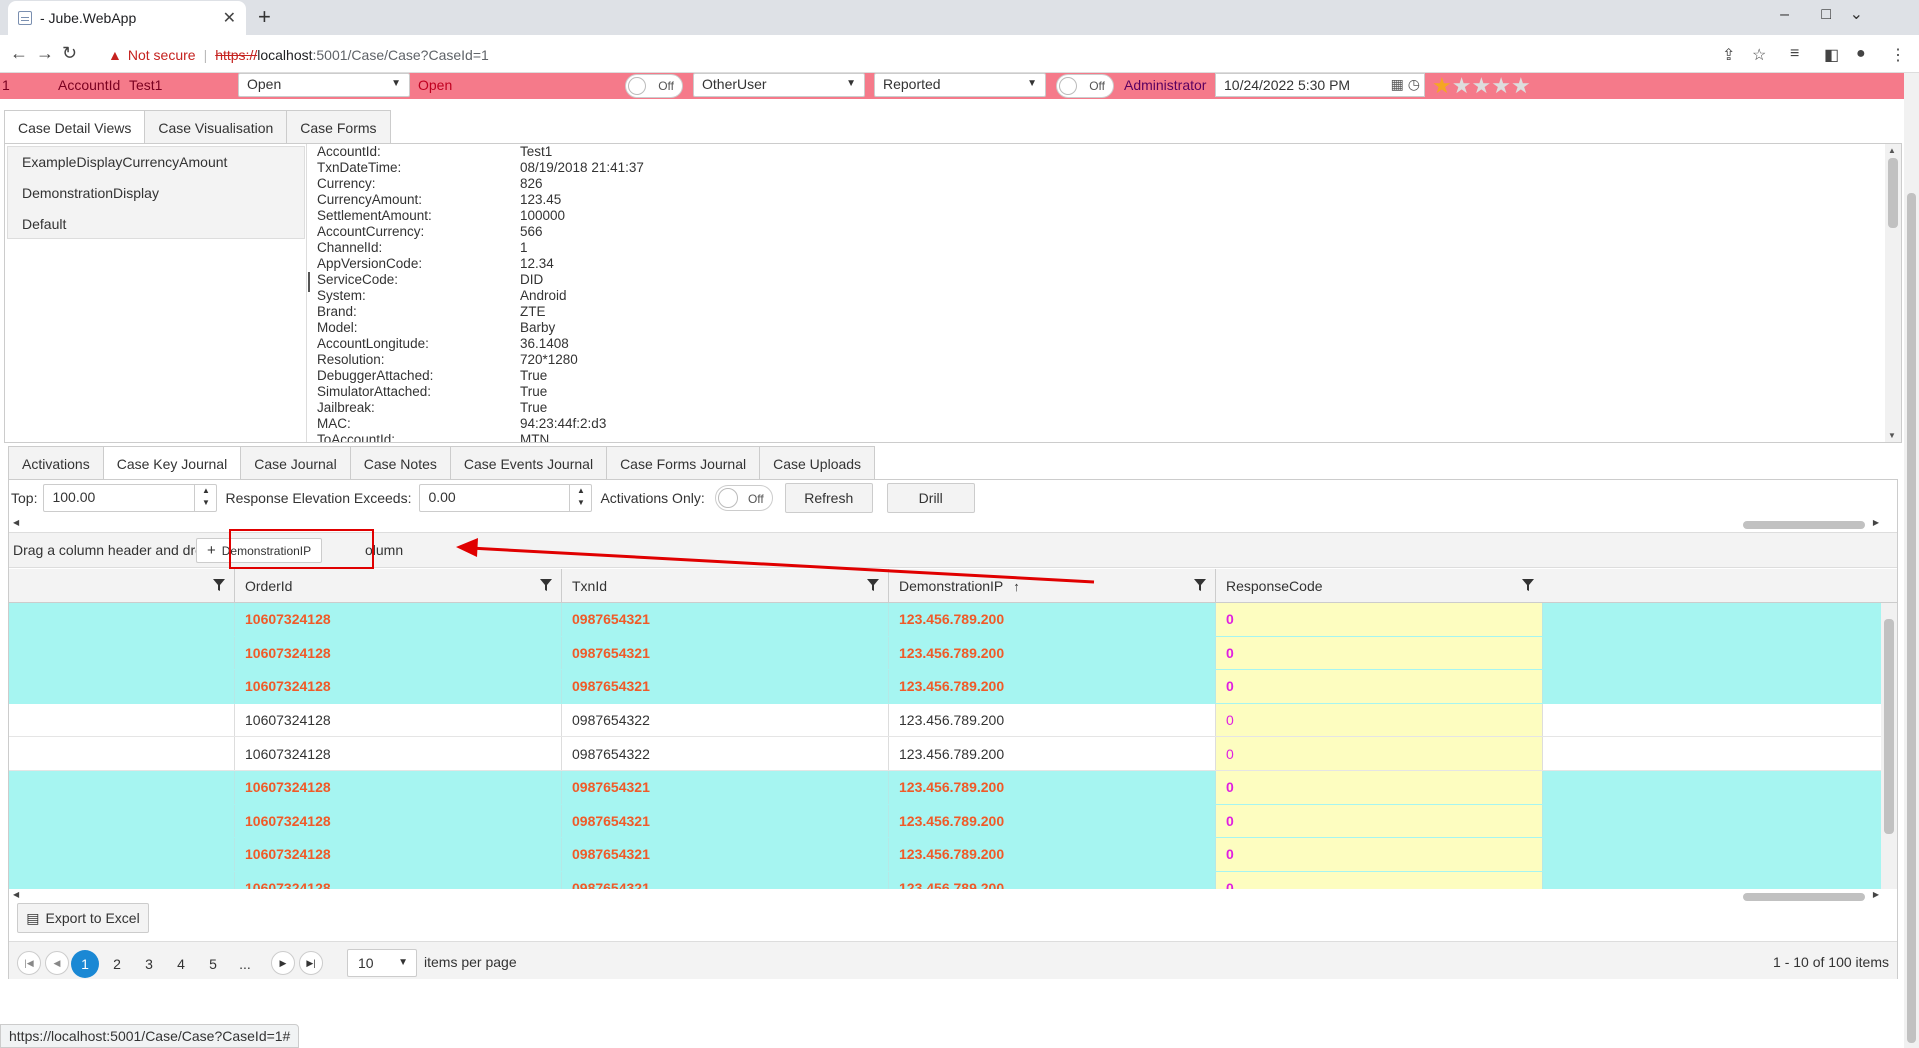  Describe the element at coordinates (1052, 586) in the screenshot. I see `column-header-demonstrationip: DemonstrationIP ↑` at that location.